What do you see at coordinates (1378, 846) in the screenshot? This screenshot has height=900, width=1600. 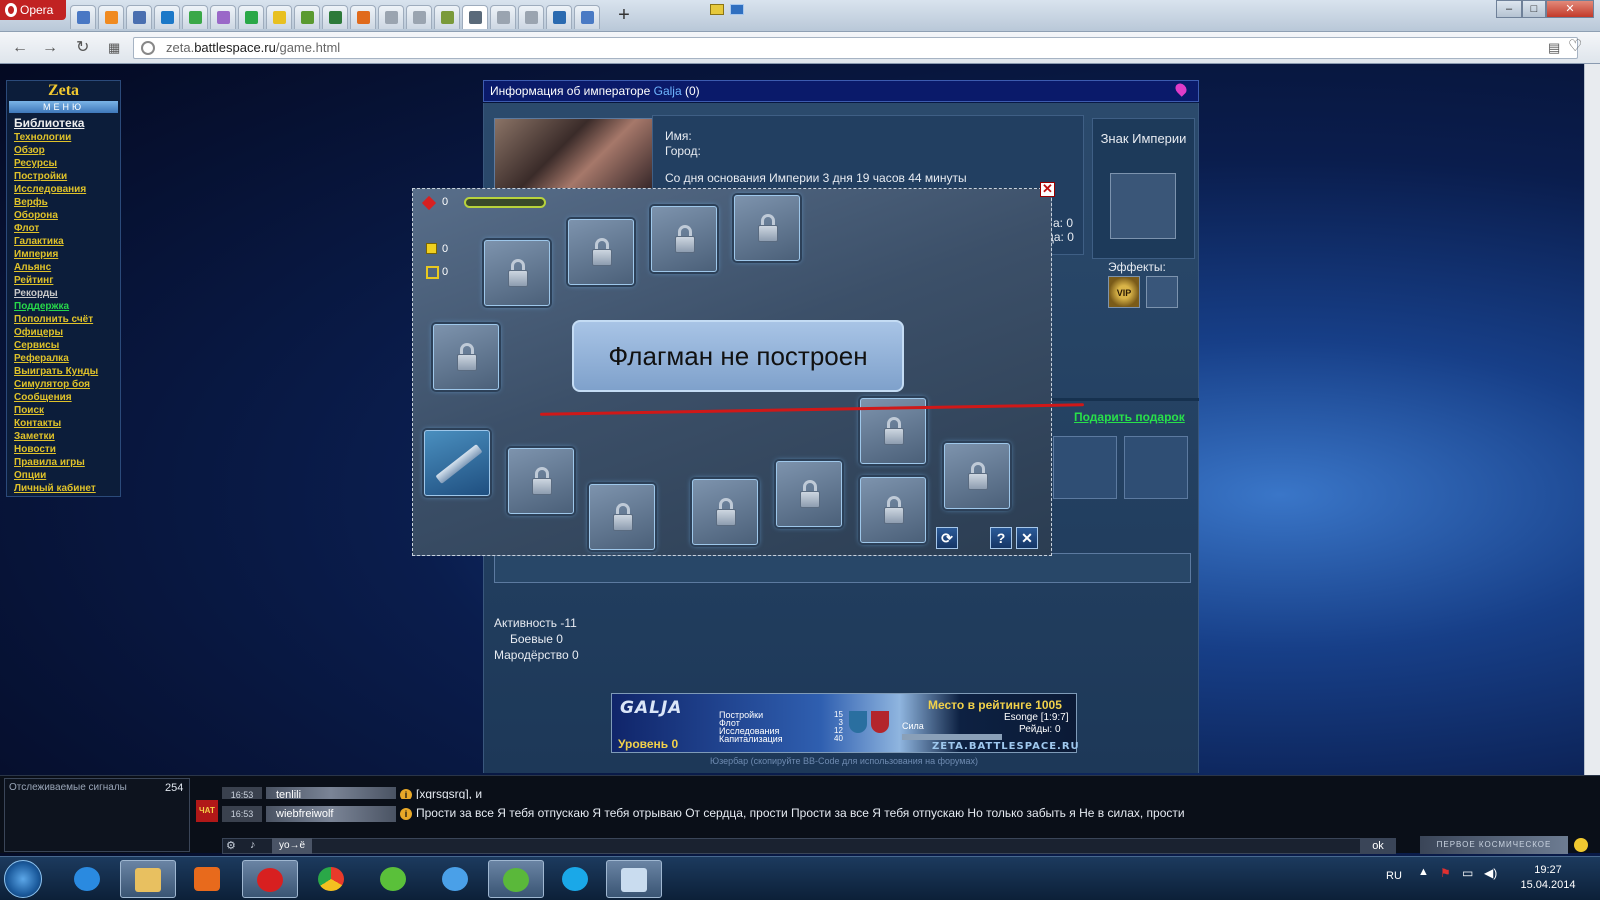 I see `chat-send-button: ok` at bounding box center [1378, 846].